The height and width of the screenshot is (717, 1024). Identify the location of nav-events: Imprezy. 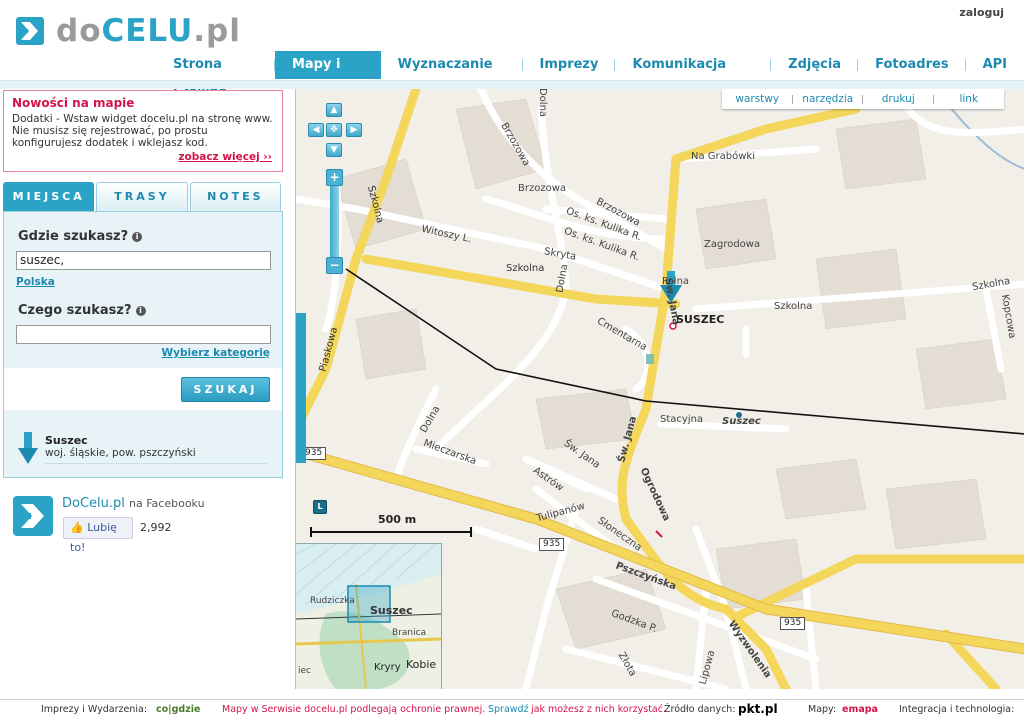
(569, 65).